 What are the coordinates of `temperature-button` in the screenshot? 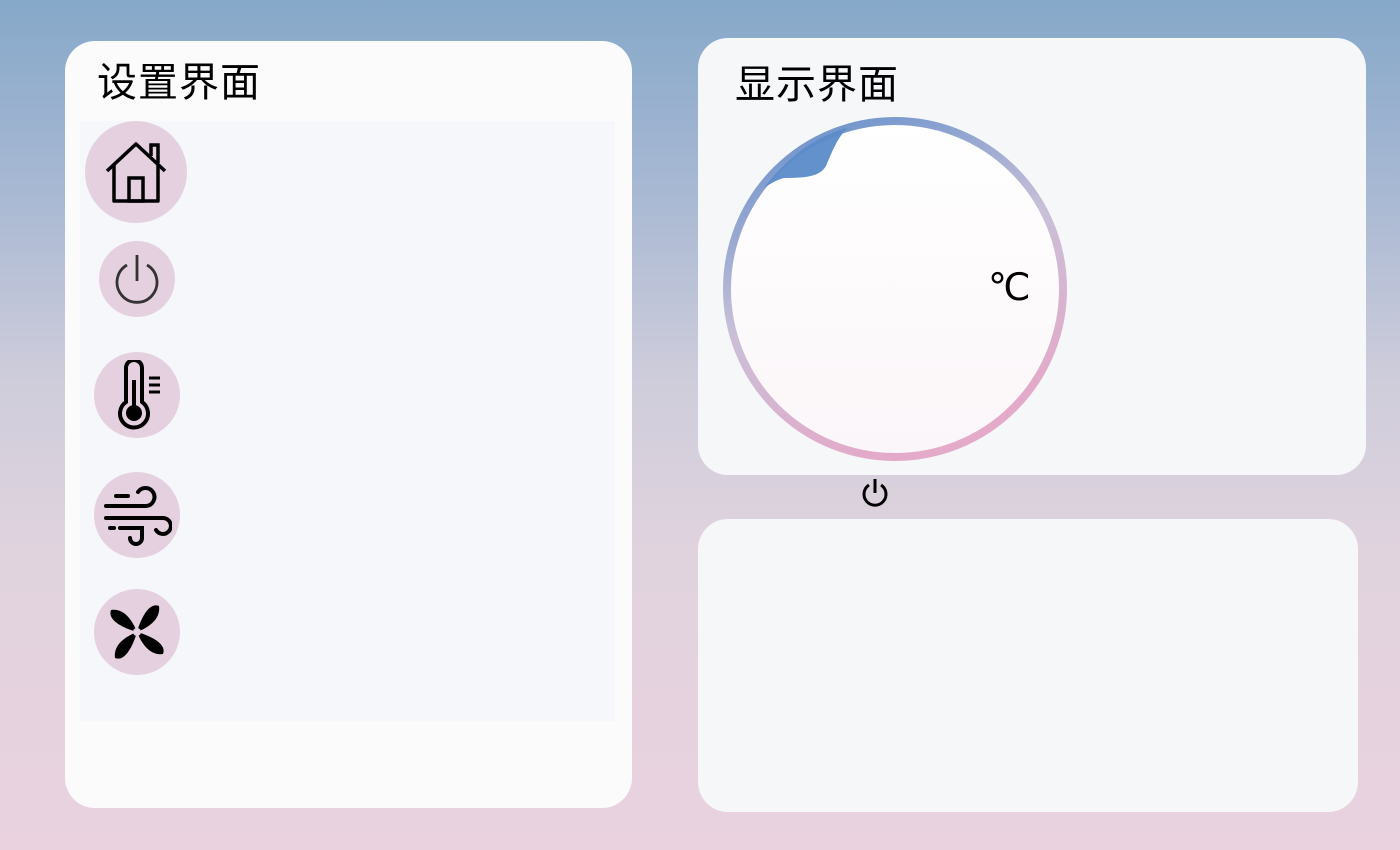 It's located at (137, 395).